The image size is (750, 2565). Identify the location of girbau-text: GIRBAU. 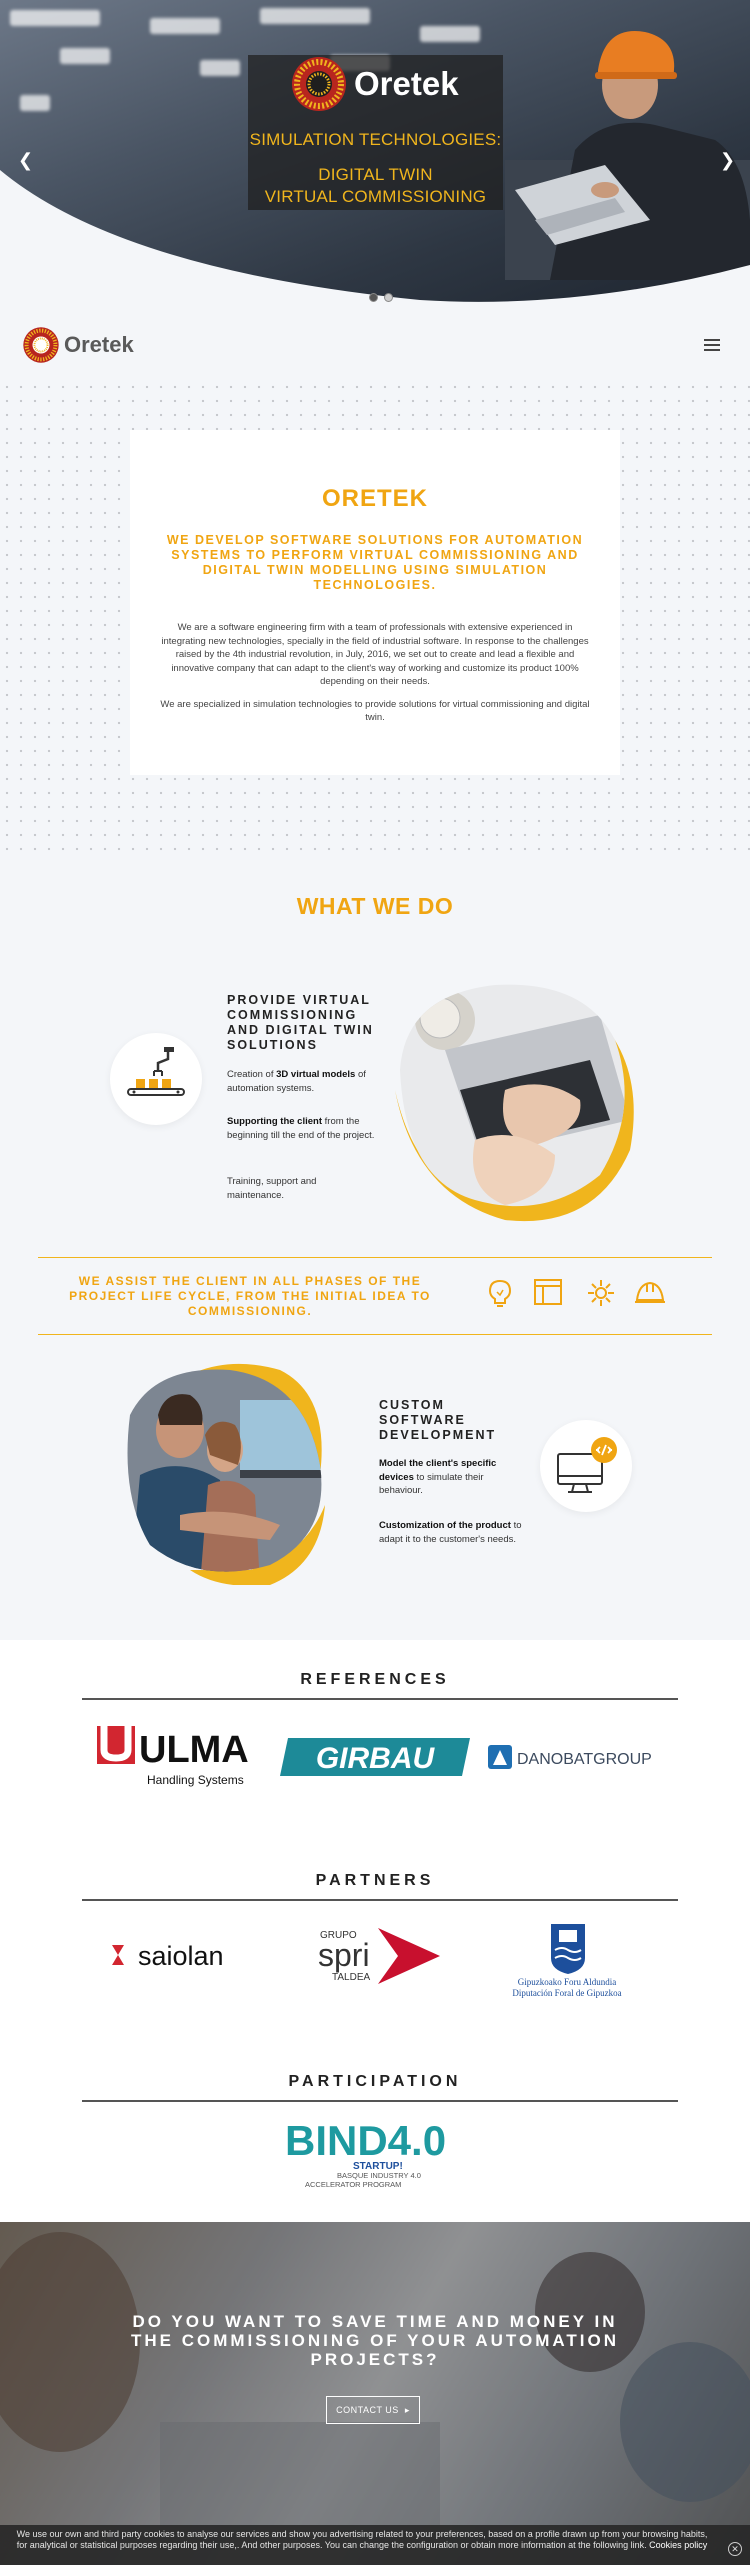
(376, 1758).